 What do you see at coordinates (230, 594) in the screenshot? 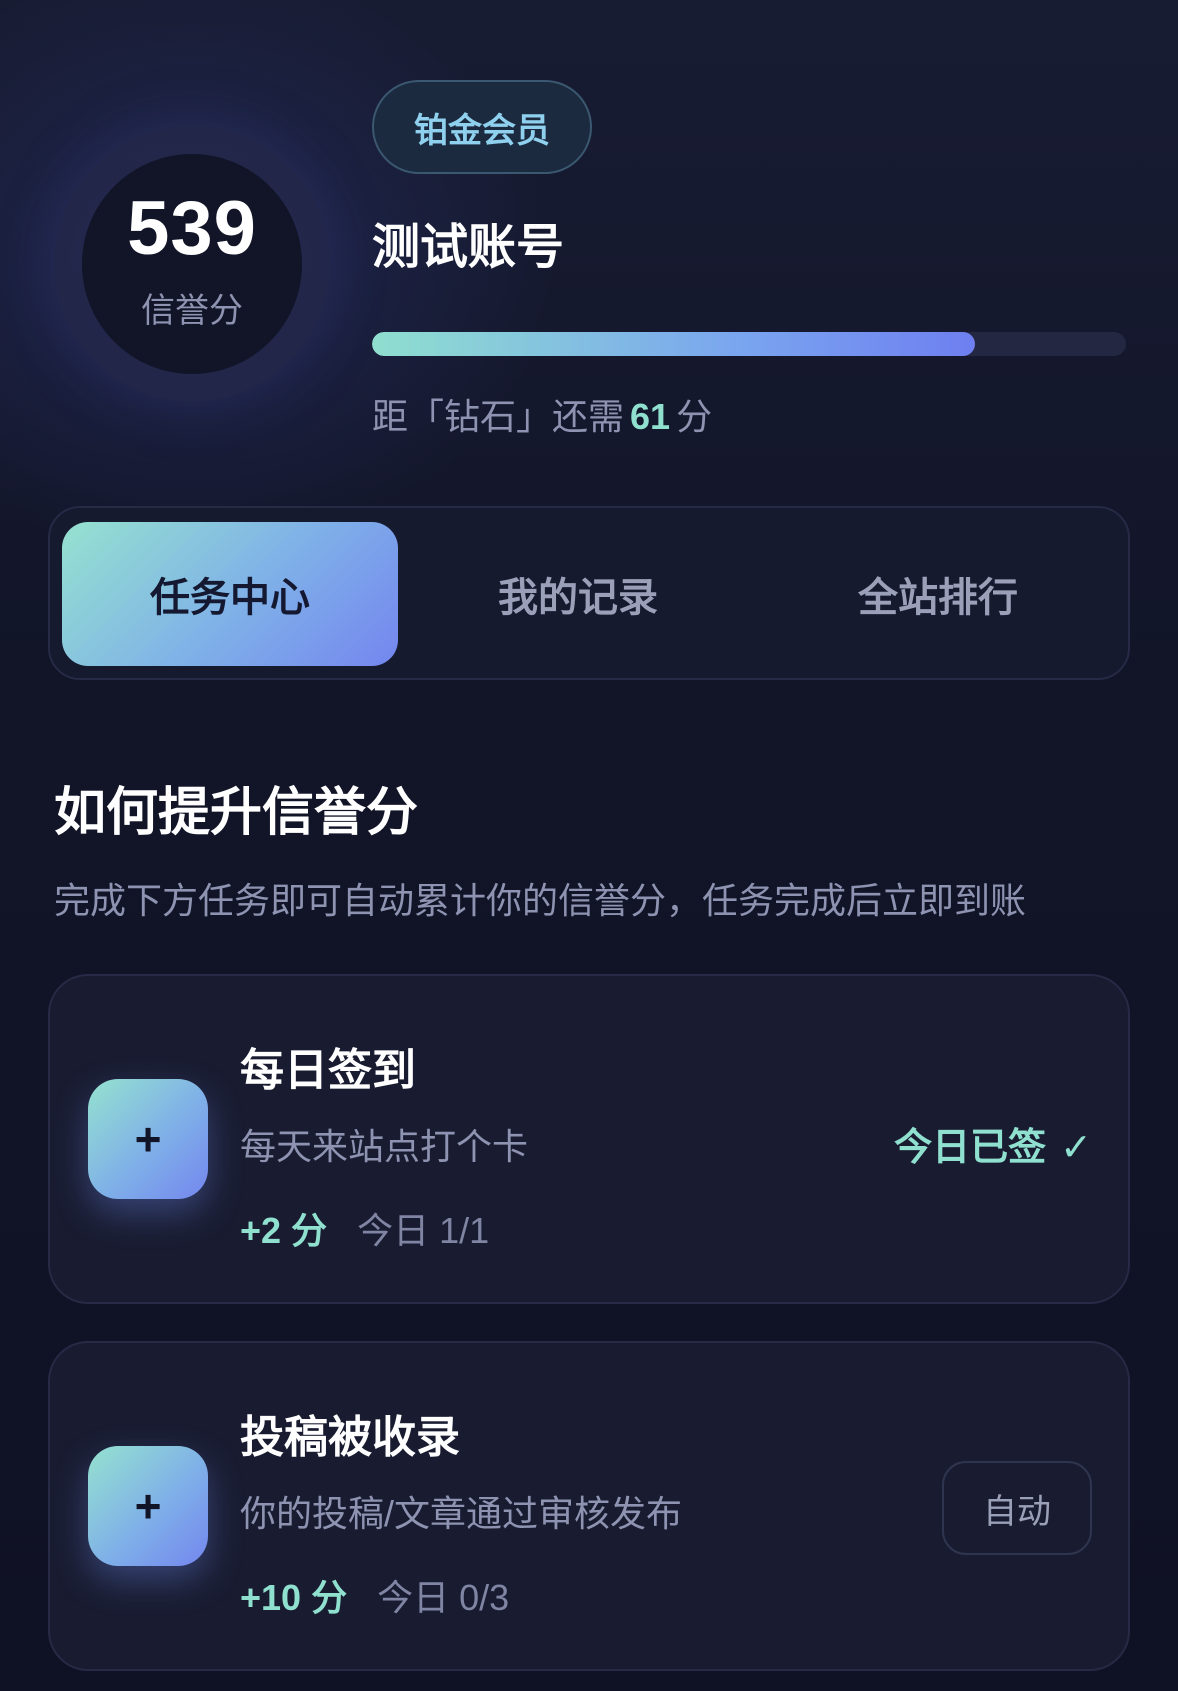
I see `tab-task-center: 任务中心` at bounding box center [230, 594].